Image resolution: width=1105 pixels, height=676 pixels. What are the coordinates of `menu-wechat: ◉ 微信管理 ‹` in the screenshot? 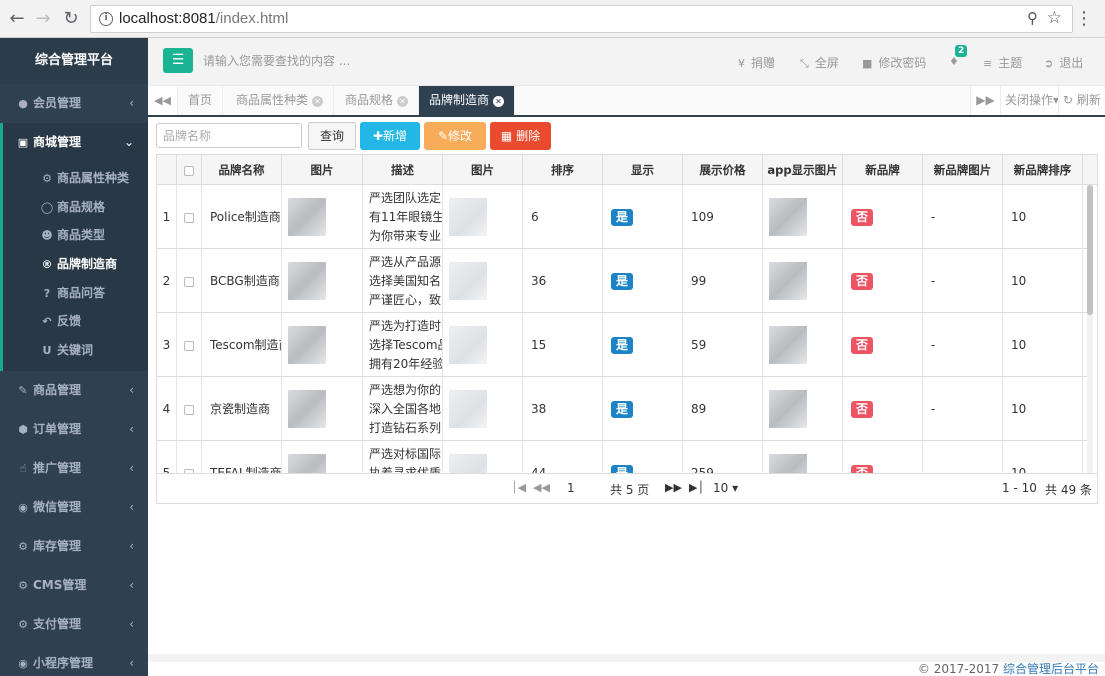 It's located at (74, 507).